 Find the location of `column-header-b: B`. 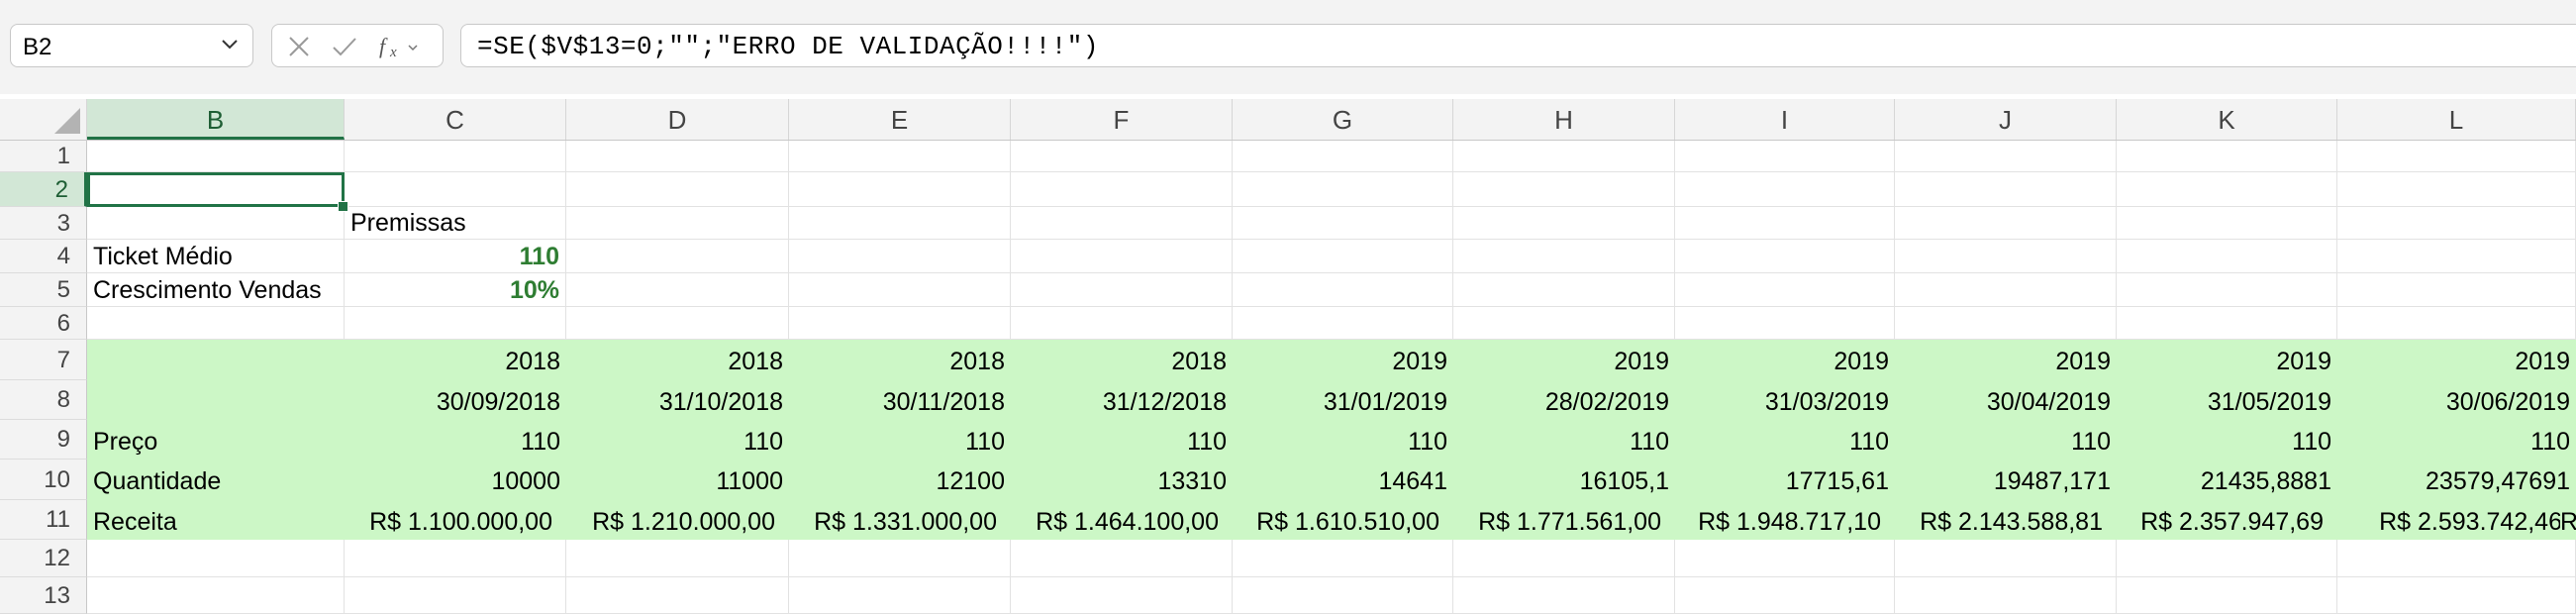

column-header-b: B is located at coordinates (216, 119).